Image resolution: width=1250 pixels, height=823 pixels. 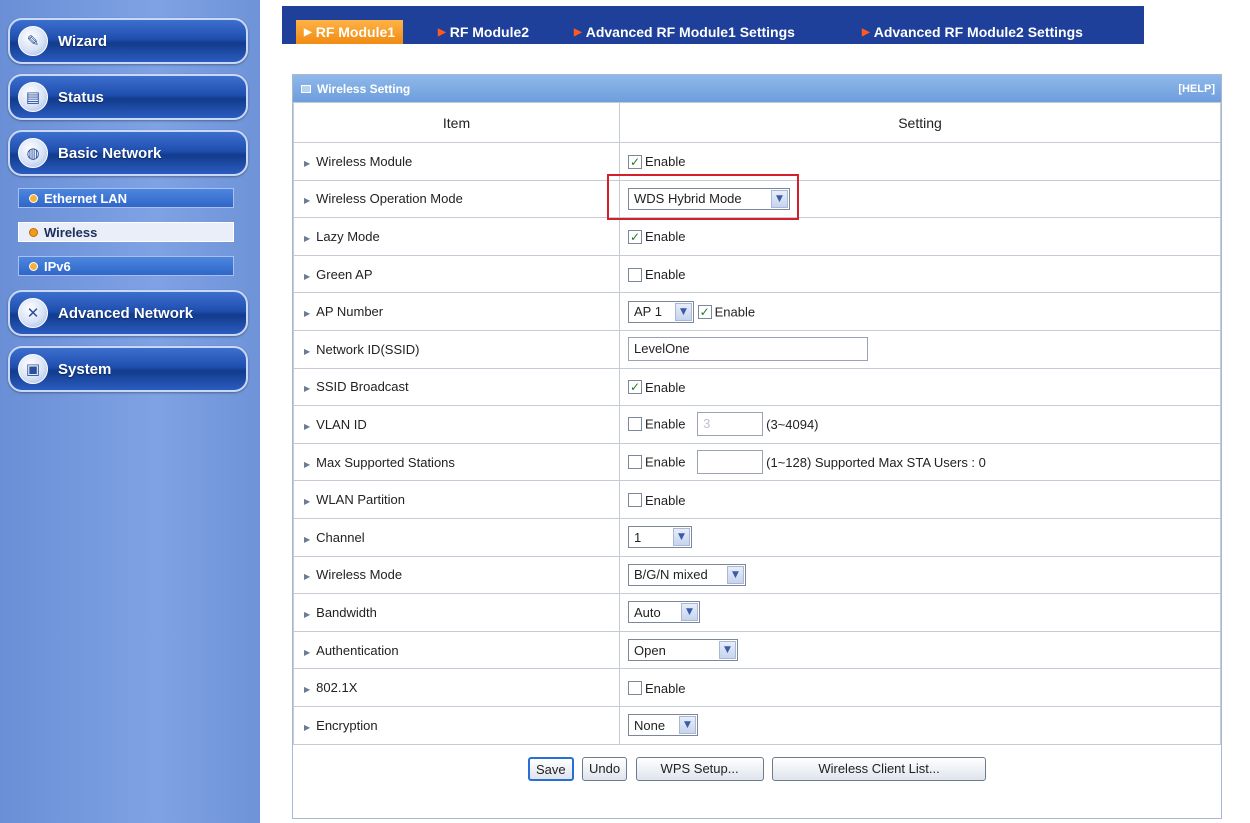 What do you see at coordinates (456, 612) in the screenshot?
I see `row-label: ▶ Bandwidth` at bounding box center [456, 612].